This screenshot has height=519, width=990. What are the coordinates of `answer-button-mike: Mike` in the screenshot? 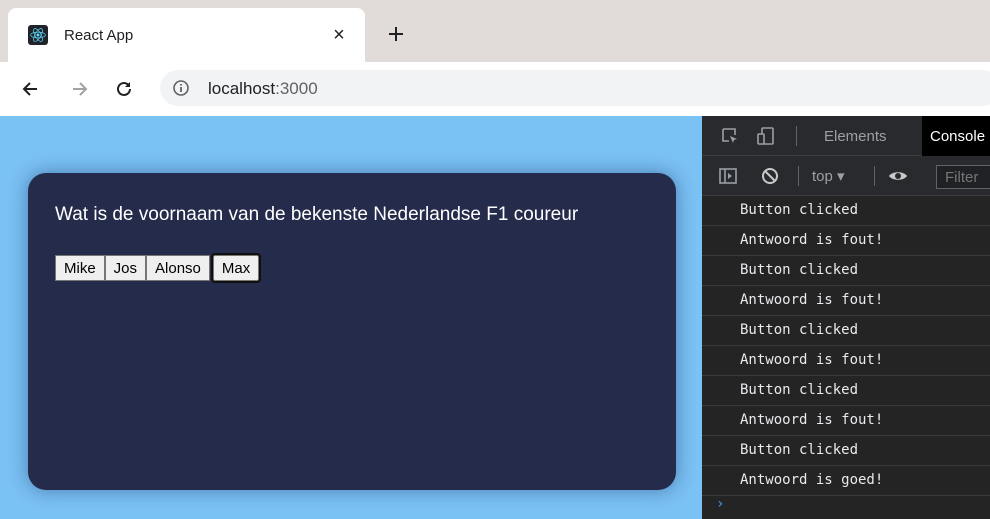 It's located at (80, 268).